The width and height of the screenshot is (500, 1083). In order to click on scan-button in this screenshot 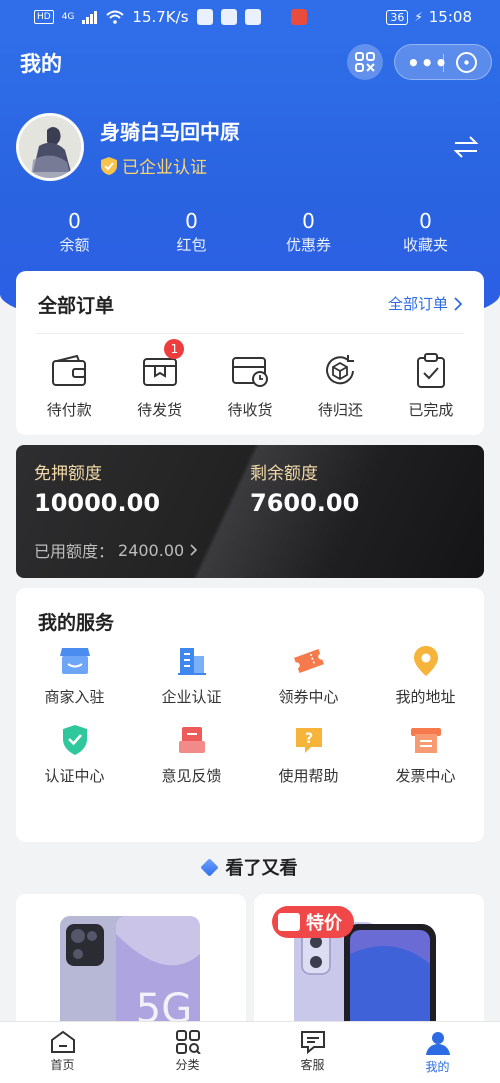, I will do `click(365, 62)`.